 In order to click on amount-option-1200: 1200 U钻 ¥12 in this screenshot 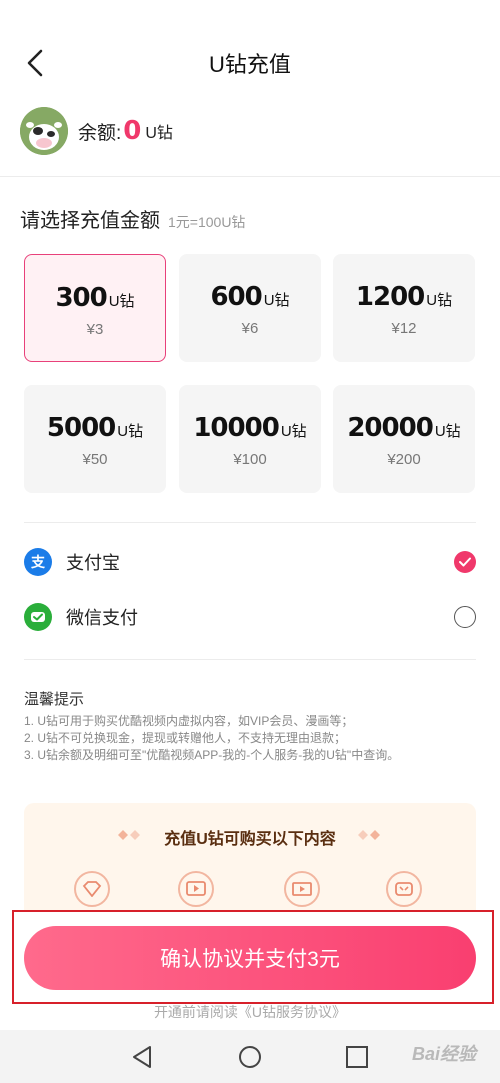, I will do `click(404, 308)`.